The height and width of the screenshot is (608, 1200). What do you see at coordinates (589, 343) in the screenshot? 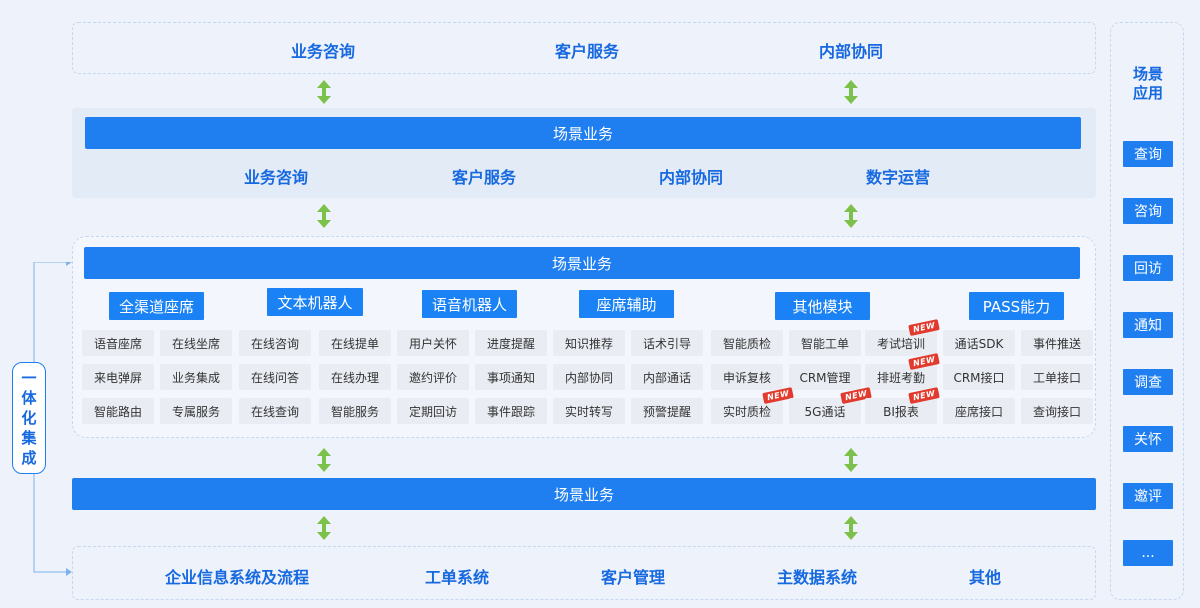
I see `module-cell: 知识推荐` at bounding box center [589, 343].